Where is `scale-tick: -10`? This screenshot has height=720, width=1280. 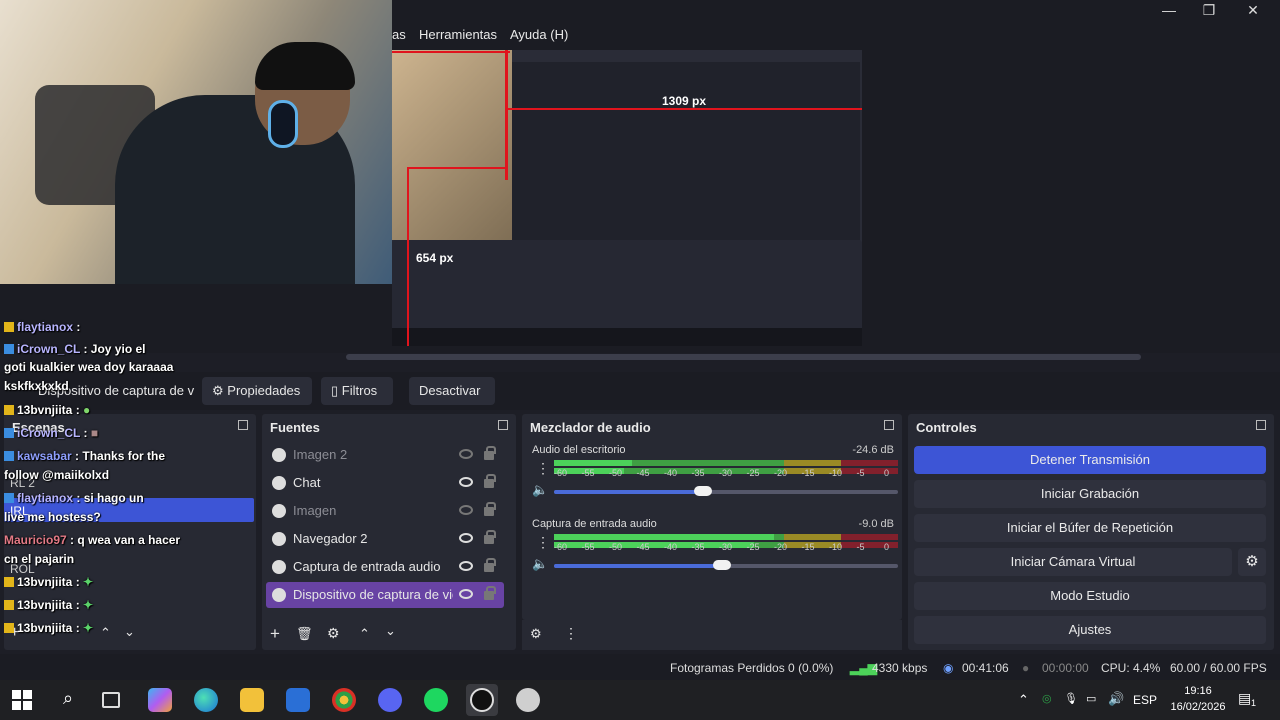
scale-tick: -10 is located at coordinates (836, 547).